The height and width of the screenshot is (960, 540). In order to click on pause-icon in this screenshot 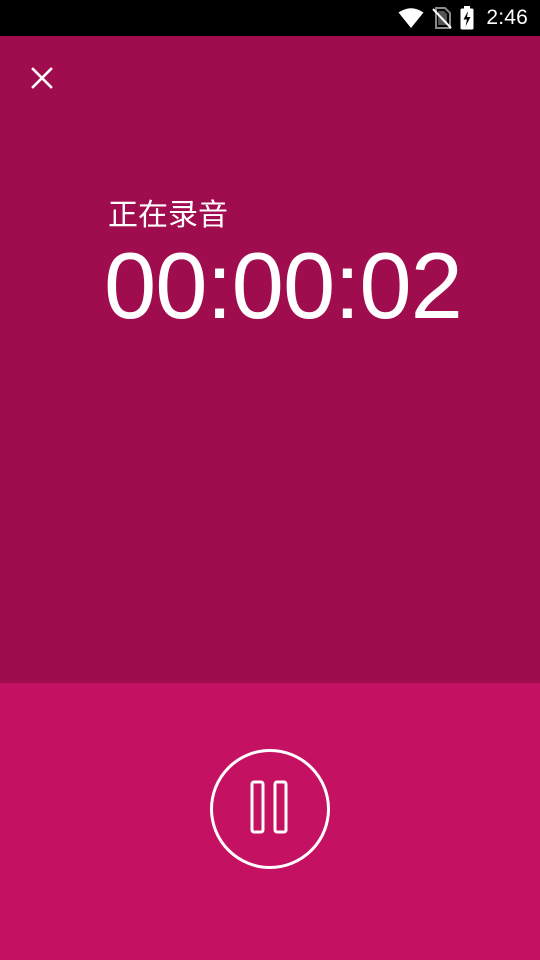, I will do `click(270, 809)`.